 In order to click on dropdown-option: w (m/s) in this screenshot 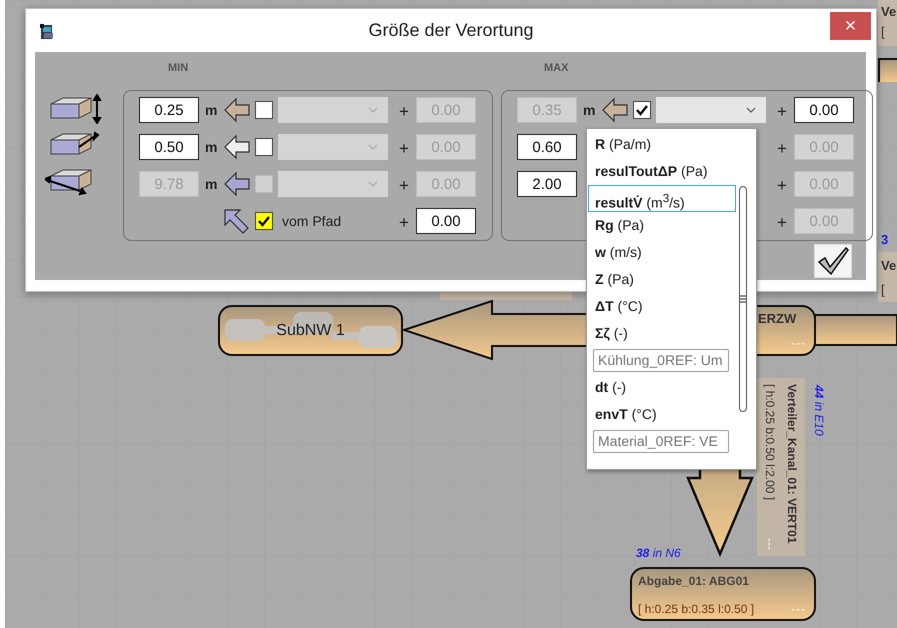, I will do `click(662, 252)`.